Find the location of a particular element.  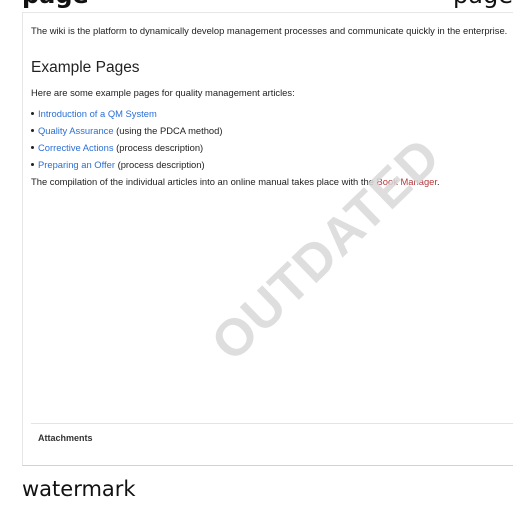

link-introduction-qm-system: Introduction of a QM System is located at coordinates (97, 113).